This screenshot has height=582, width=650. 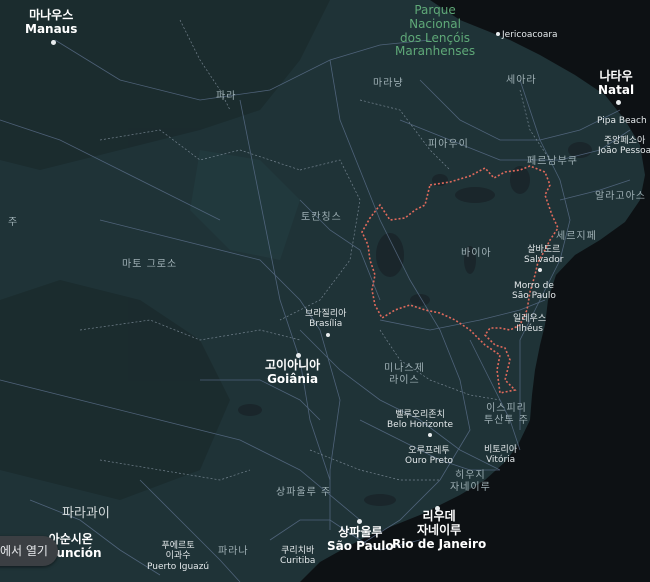 I want to click on city-sp-dot, so click(x=359, y=521).